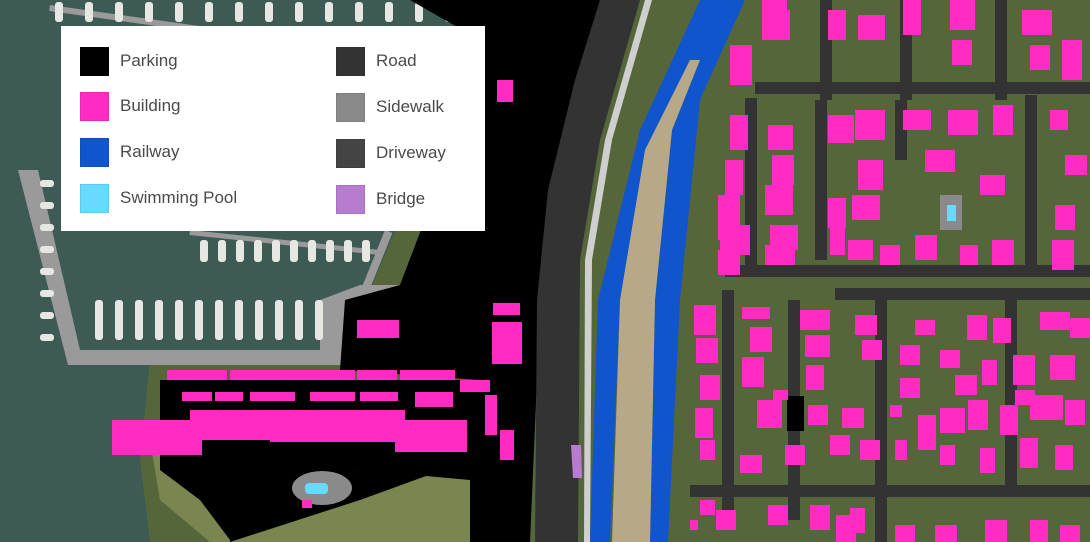 This screenshot has width=1090, height=542. What do you see at coordinates (94, 61) in the screenshot?
I see `parking-swatch-icon` at bounding box center [94, 61].